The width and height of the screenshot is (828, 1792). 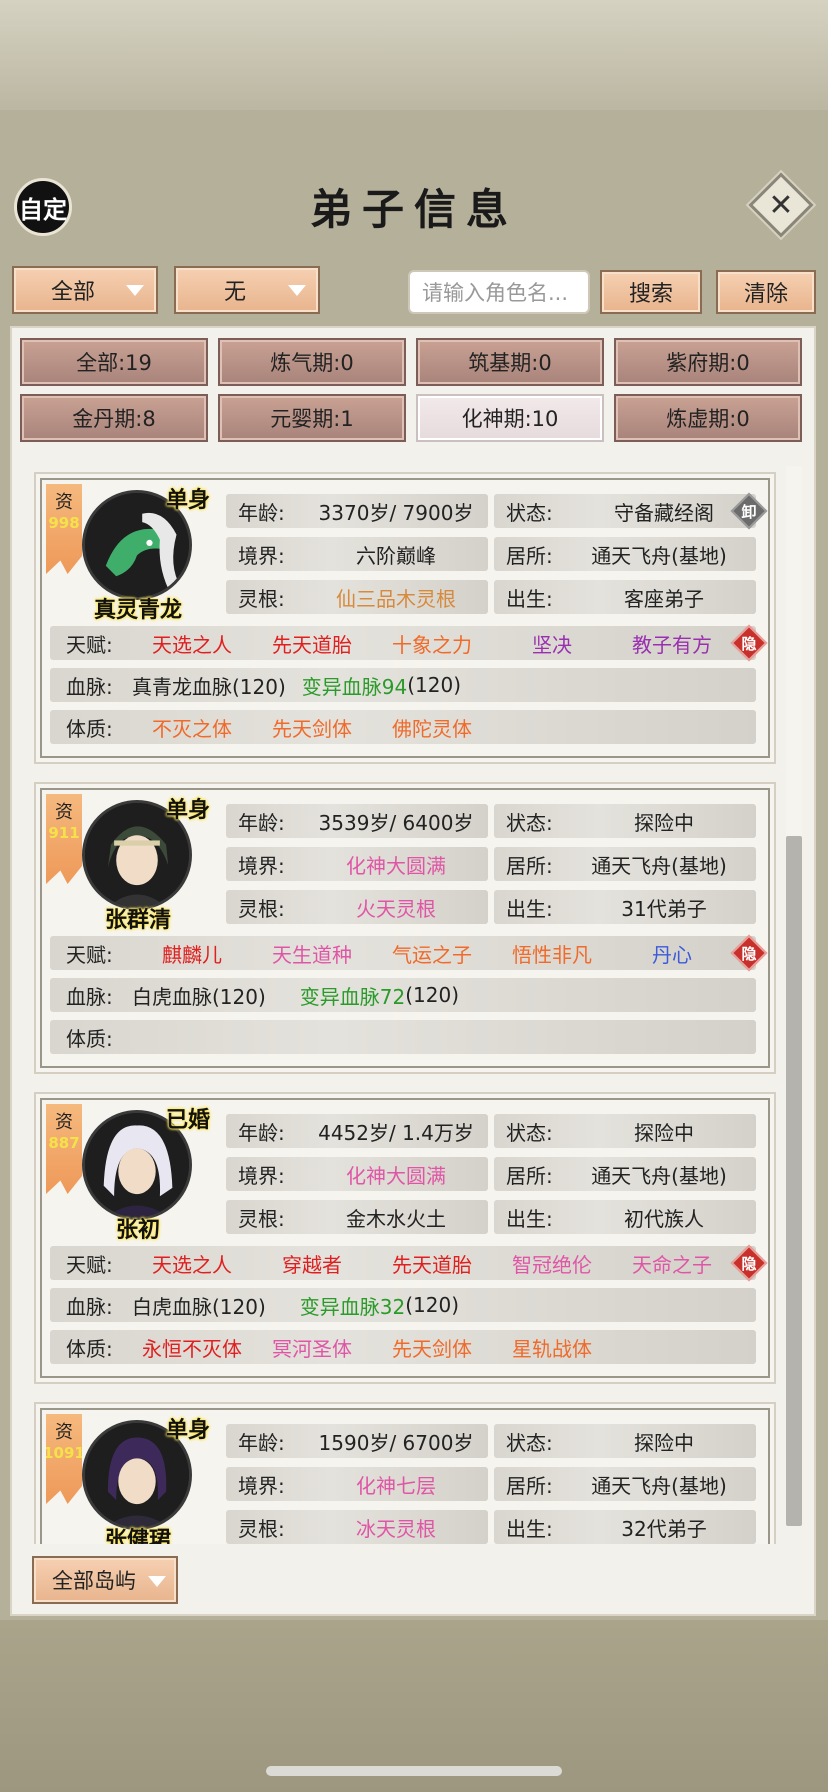 What do you see at coordinates (552, 644) in the screenshot?
I see `talent-item: 坚决` at bounding box center [552, 644].